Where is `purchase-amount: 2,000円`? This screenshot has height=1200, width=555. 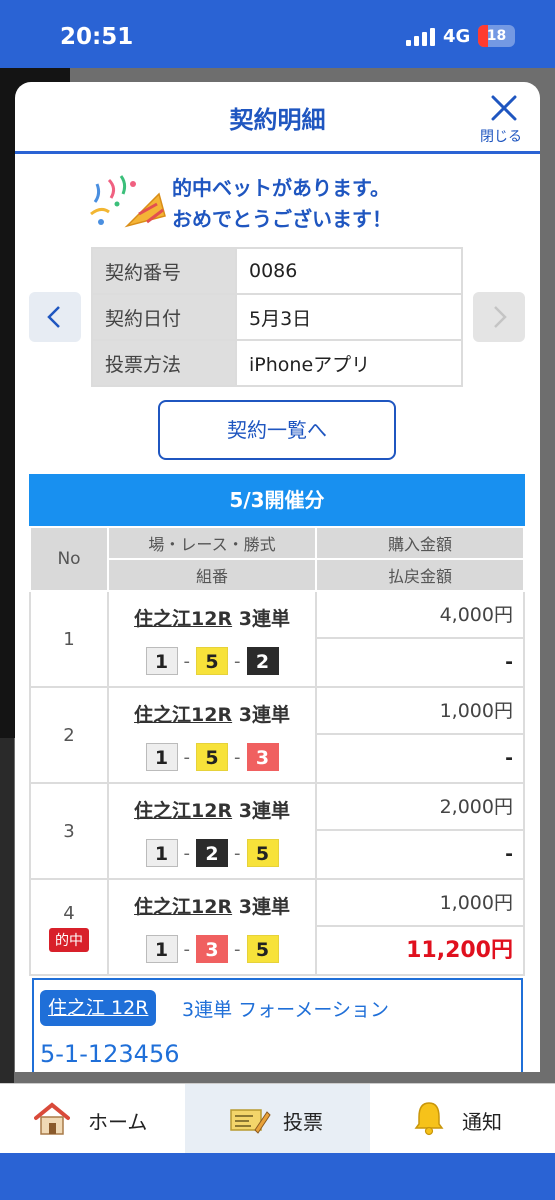 purchase-amount: 2,000円 is located at coordinates (420, 807).